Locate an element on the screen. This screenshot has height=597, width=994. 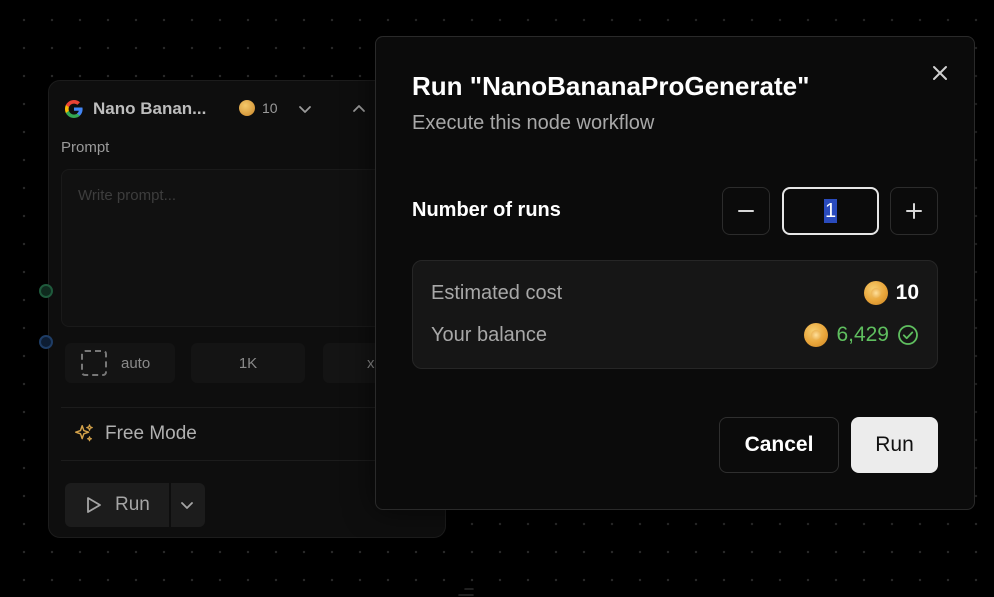
play-icon is located at coordinates (94, 505).